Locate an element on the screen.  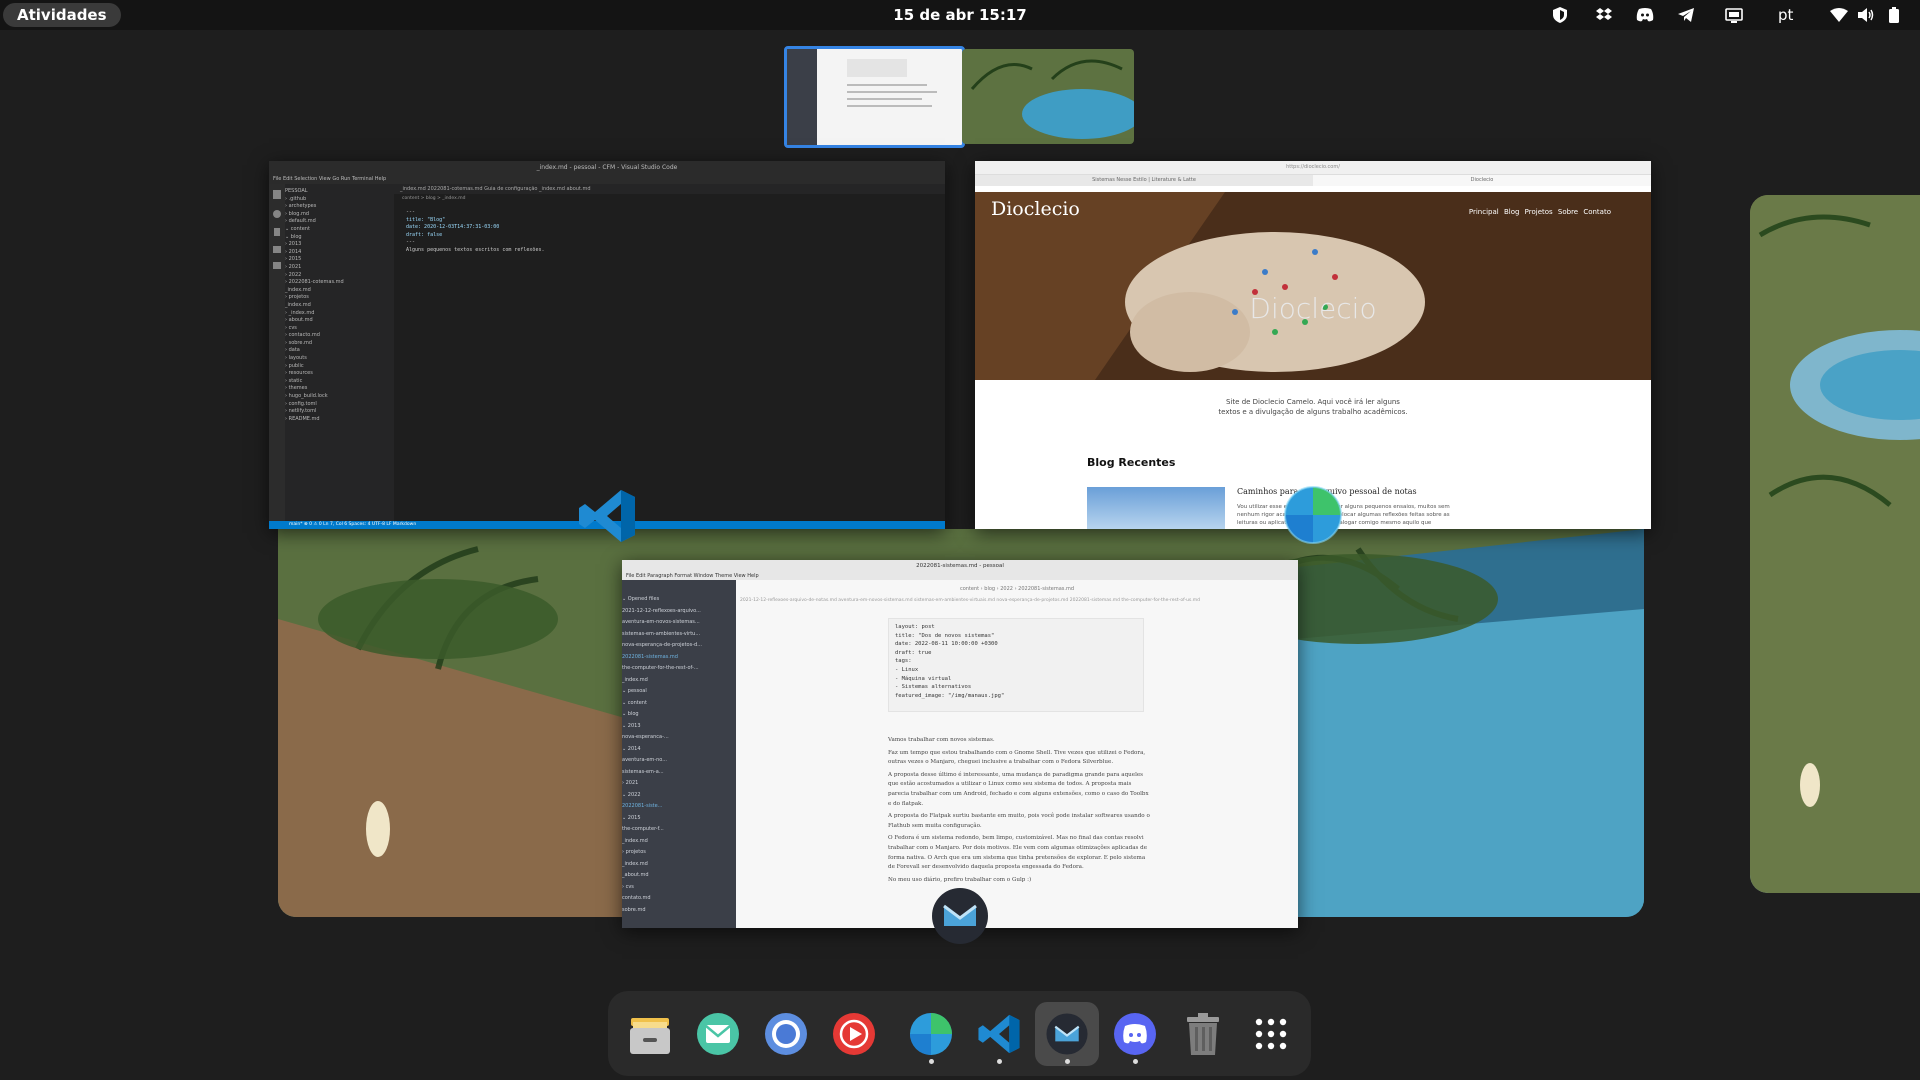
explorer-item: › projetos is located at coordinates (339, 298).